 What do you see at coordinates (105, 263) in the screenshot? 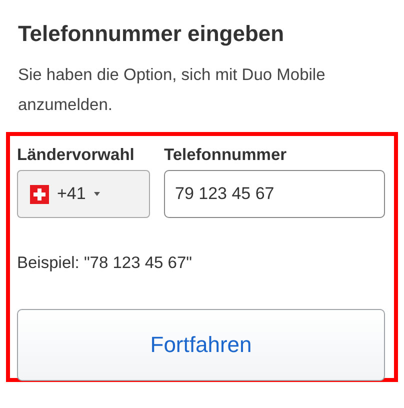
I see `example-text: Beispiel: "78 123 45 67"` at bounding box center [105, 263].